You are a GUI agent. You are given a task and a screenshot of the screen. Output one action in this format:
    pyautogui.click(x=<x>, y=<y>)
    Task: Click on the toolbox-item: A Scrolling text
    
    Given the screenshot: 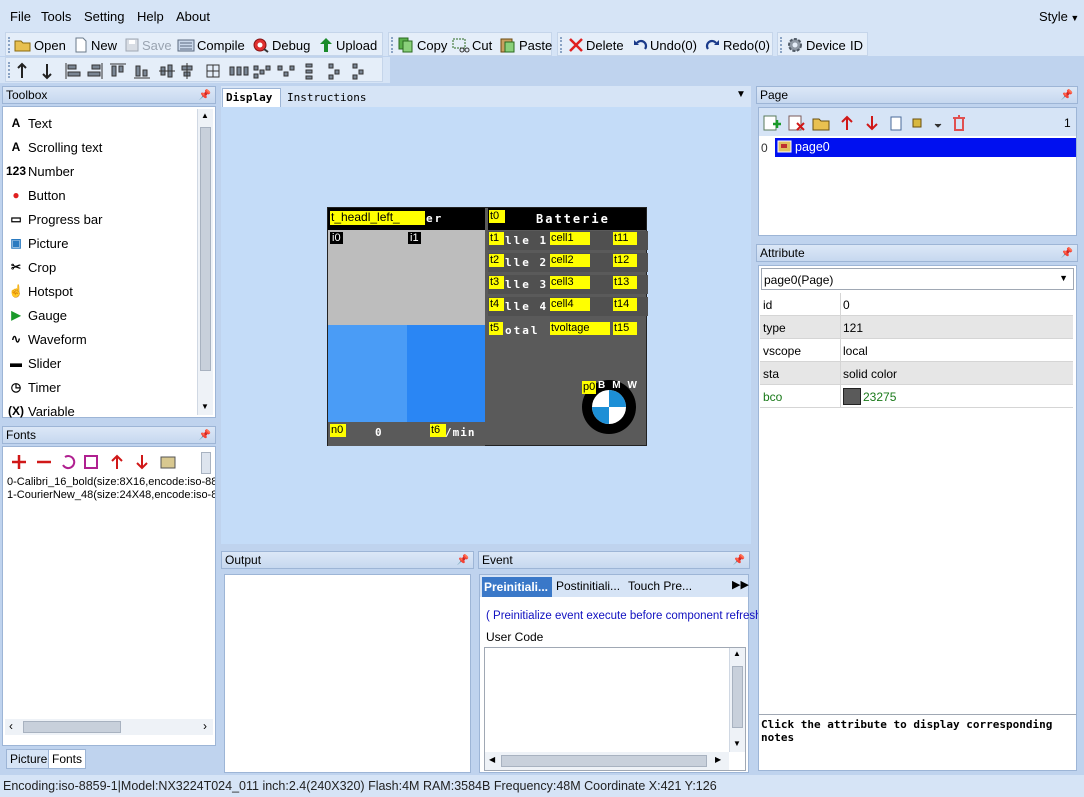 What is the action you would take?
    pyautogui.click(x=55, y=147)
    